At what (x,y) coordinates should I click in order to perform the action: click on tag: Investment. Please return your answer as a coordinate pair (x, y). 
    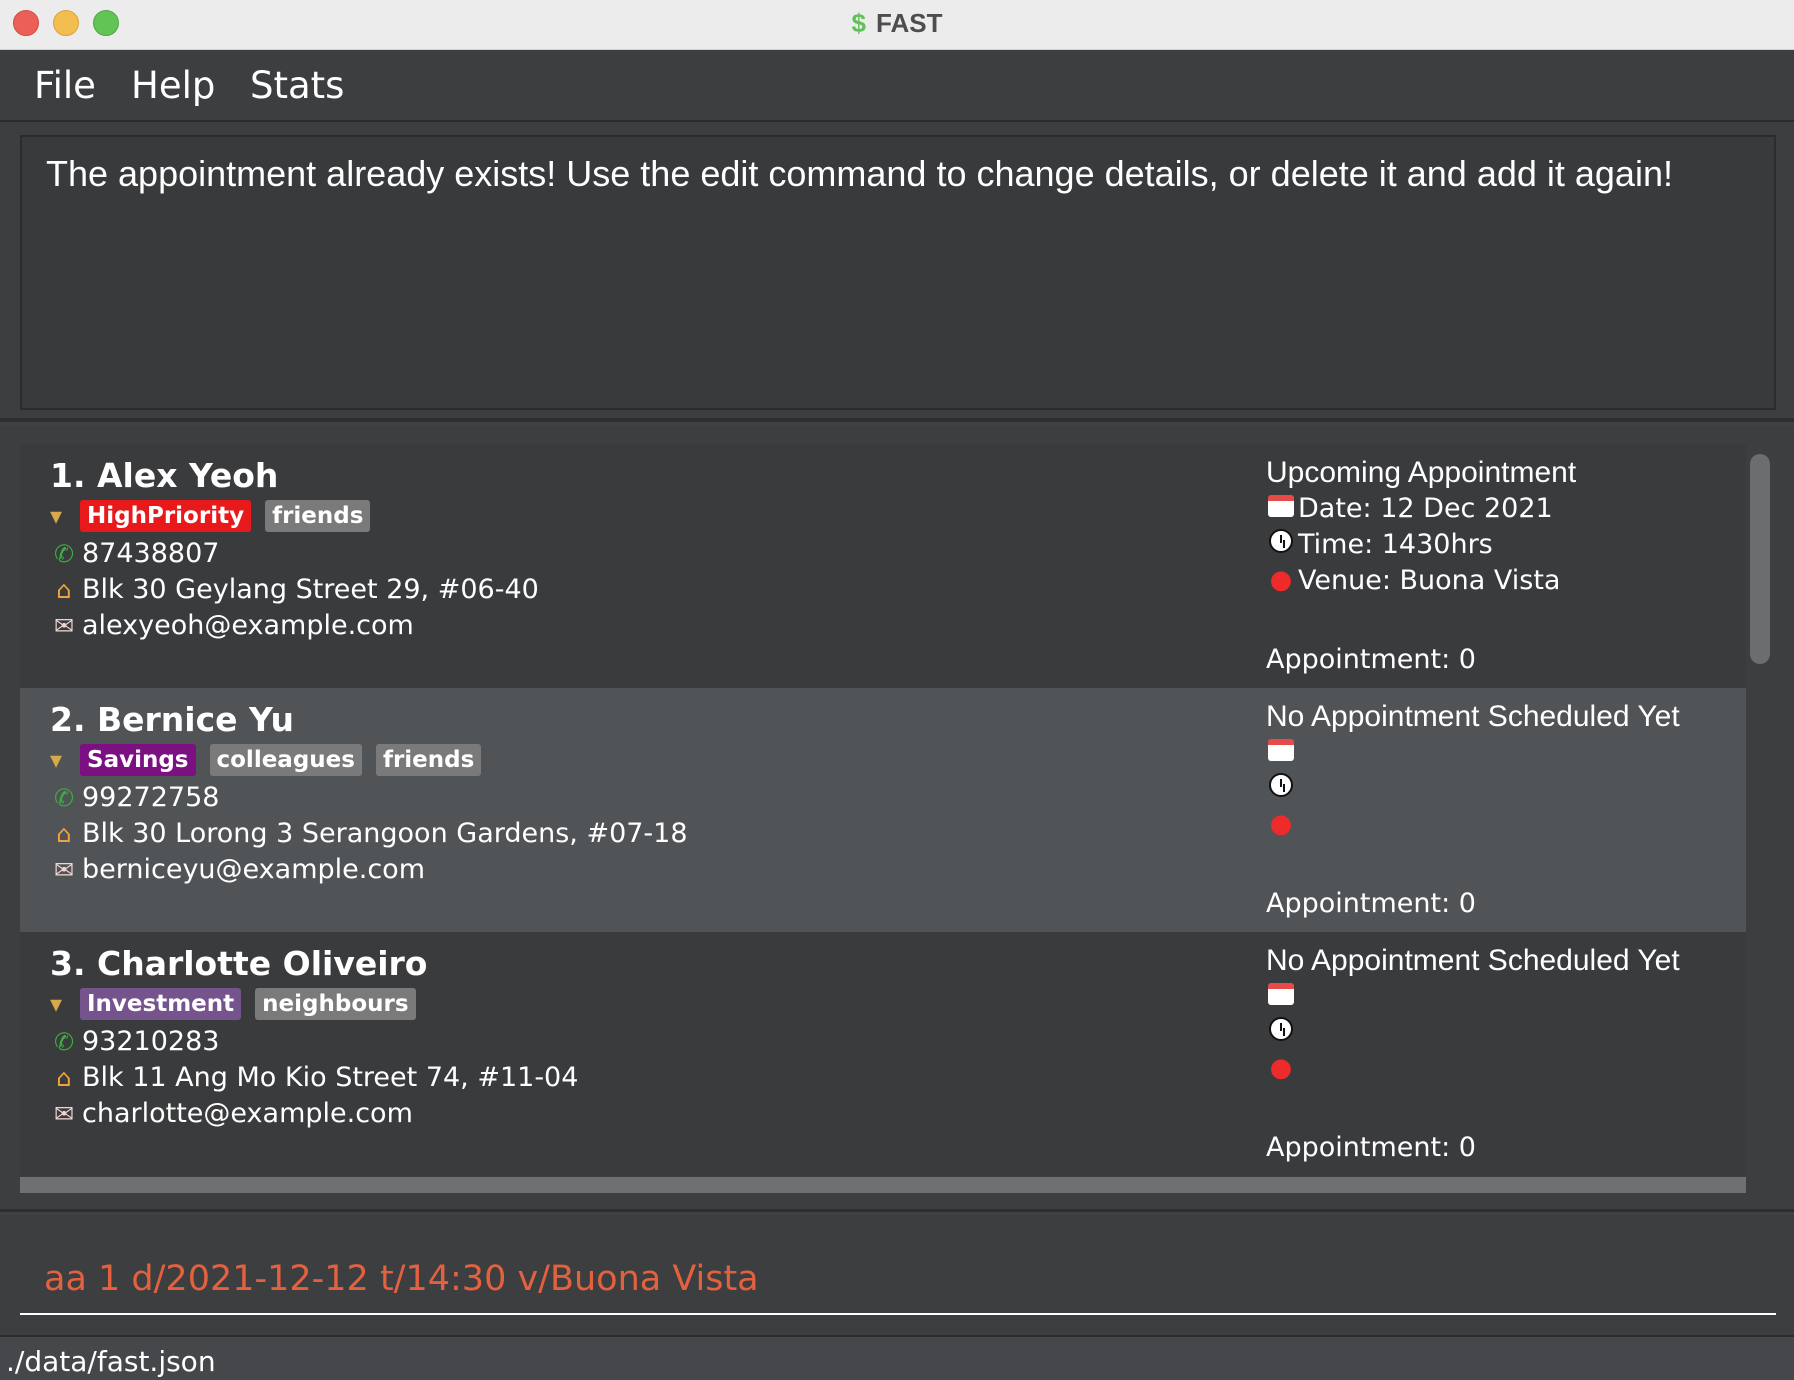
    Looking at the image, I should click on (161, 1004).